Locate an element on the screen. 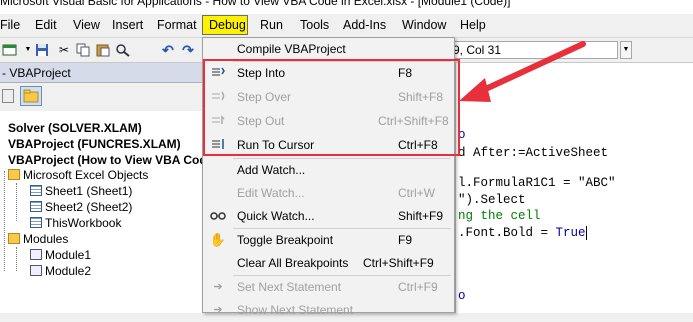 The height and width of the screenshot is (322, 693). highlight-box is located at coordinates (331, 107).